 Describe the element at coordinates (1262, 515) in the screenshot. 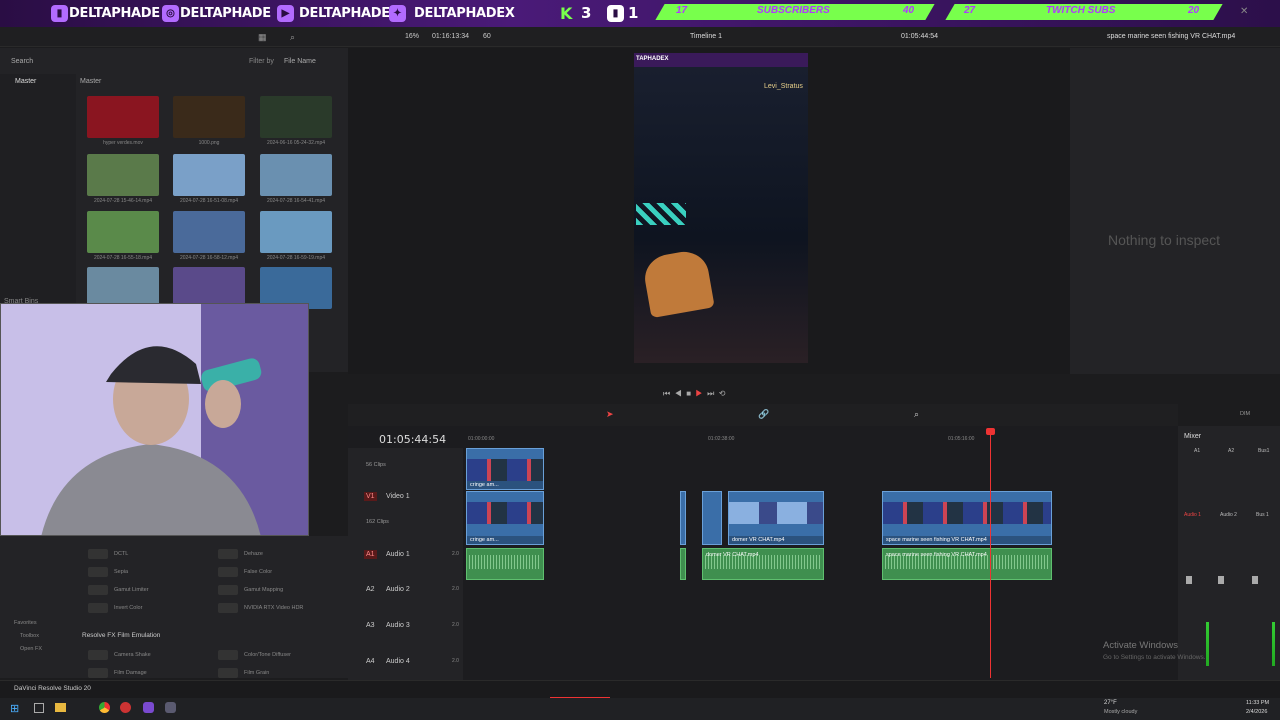

I see `mixer-bus1-label: Bus 1` at that location.